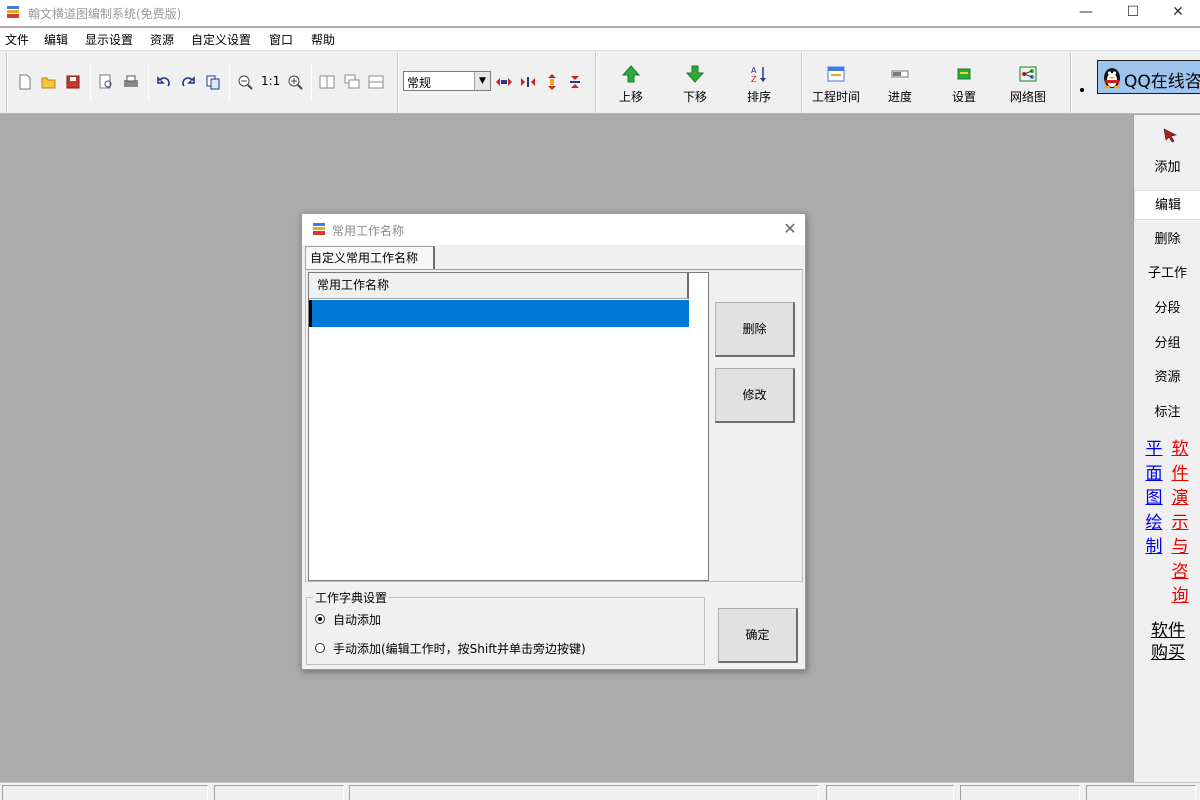 The width and height of the screenshot is (1200, 800). Describe the element at coordinates (504, 82) in the screenshot. I see `expand-horizontal-icon` at that location.